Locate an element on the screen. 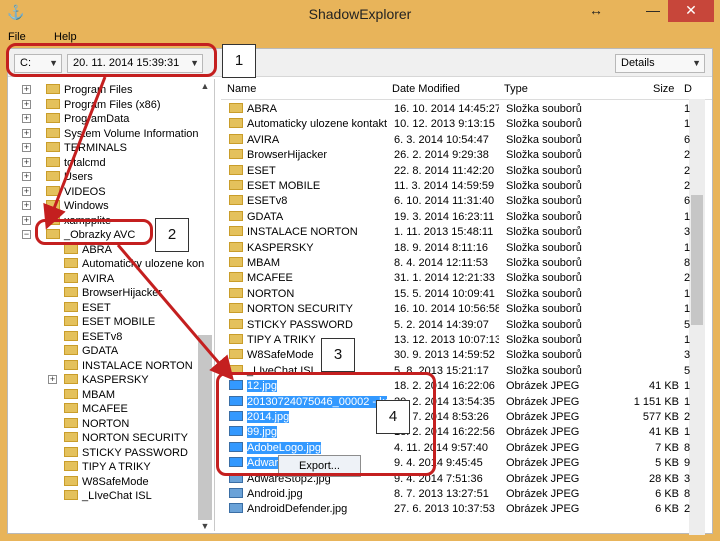  folder-row: GDATA 19. 3. 2014 16:23:11 Složka souborů 1 is located at coordinates (466, 217).